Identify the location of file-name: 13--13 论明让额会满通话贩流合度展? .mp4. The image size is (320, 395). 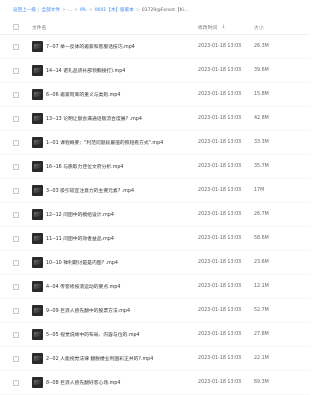
(122, 118).